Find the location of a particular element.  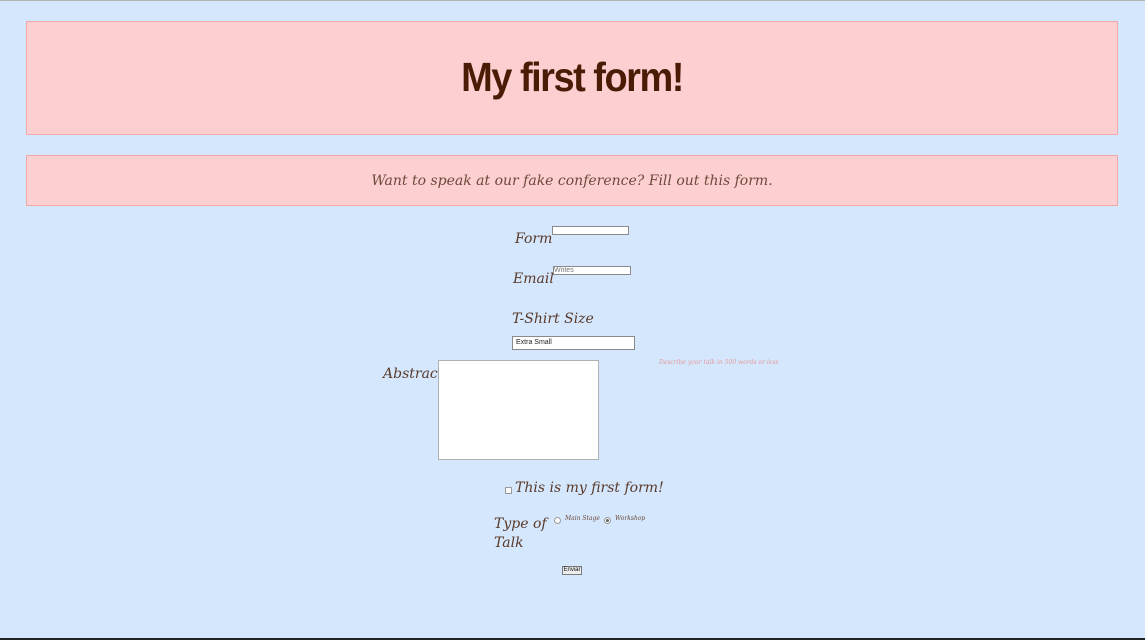

radio-workshop-label: Workshop is located at coordinates (630, 518).